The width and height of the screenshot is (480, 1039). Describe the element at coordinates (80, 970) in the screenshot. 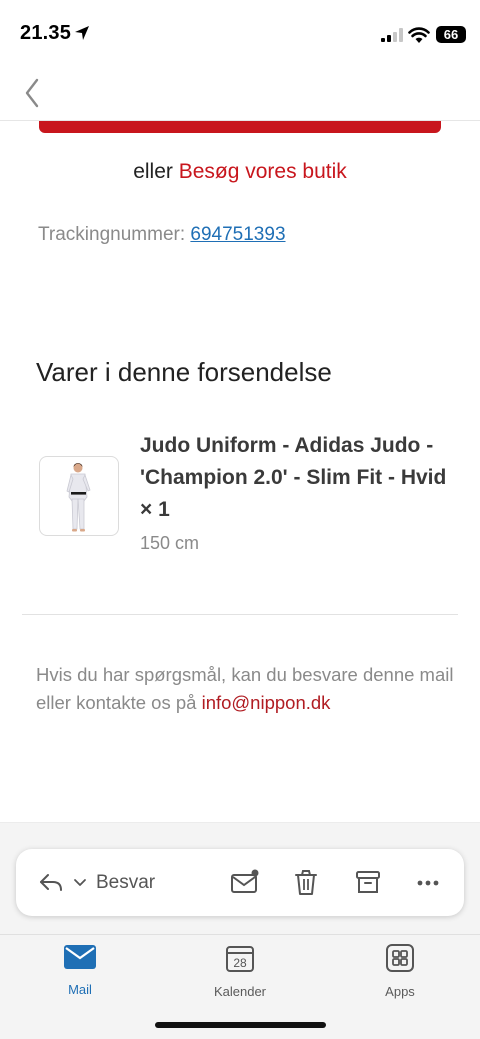

I see `tab-mail: Mail` at that location.